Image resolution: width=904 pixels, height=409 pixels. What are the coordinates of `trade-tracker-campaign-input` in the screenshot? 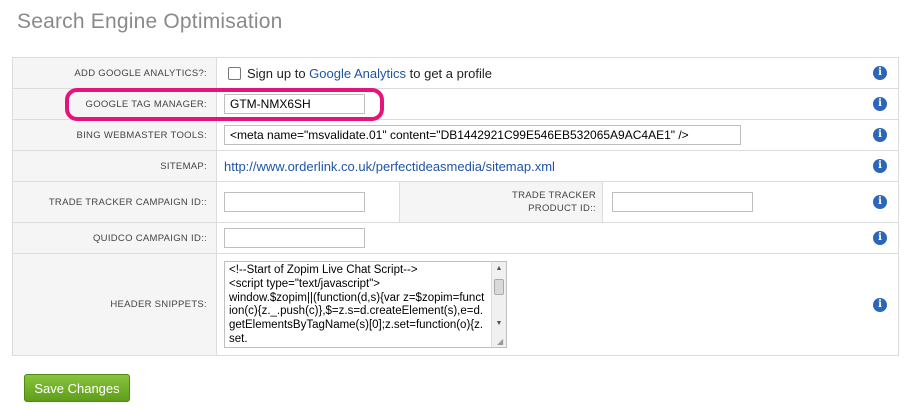 It's located at (294, 202).